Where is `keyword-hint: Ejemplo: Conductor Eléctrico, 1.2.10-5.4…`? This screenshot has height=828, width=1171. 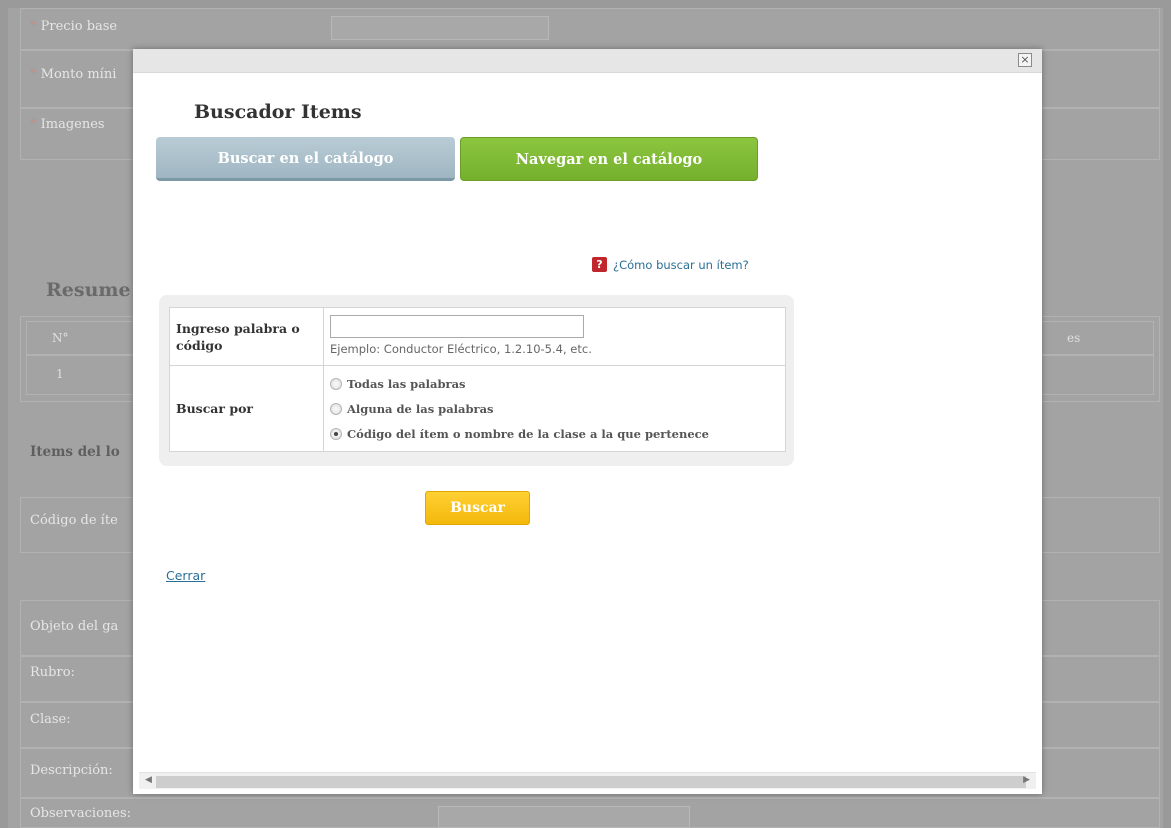 keyword-hint: Ejemplo: Conductor Eléctrico, 1.2.10-5.4… is located at coordinates (461, 349).